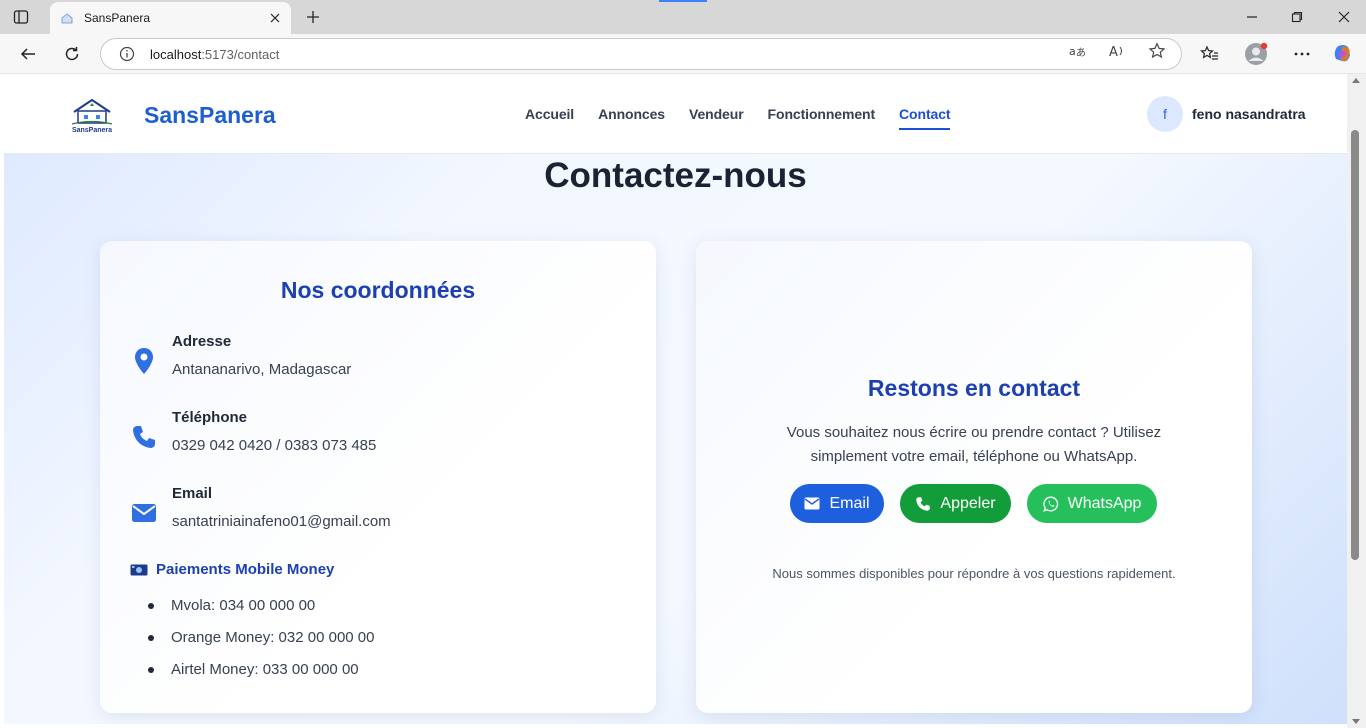  What do you see at coordinates (202, 341) in the screenshot?
I see `address-label: Adresse` at bounding box center [202, 341].